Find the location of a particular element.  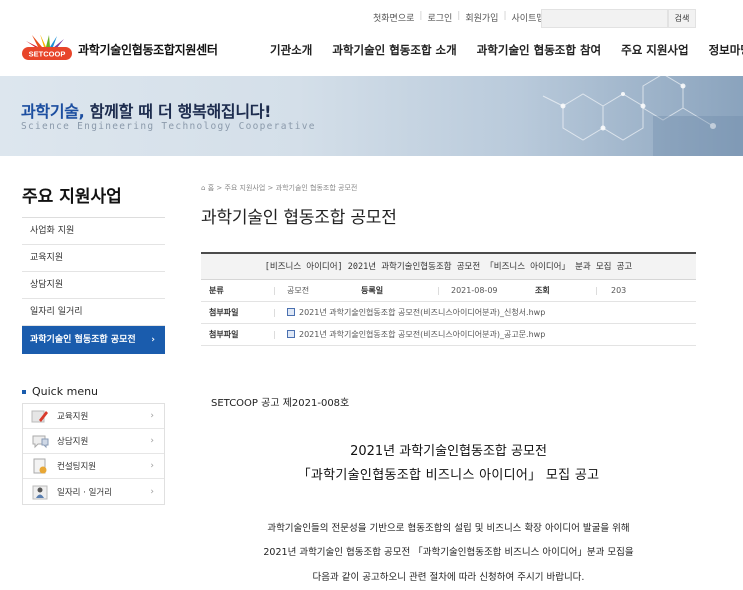

notice-paragraph-line: 다음과 같이 공고하오니 관련 절차에 따라 신청하여 주시기 바랍니다. is located at coordinates (448, 577).